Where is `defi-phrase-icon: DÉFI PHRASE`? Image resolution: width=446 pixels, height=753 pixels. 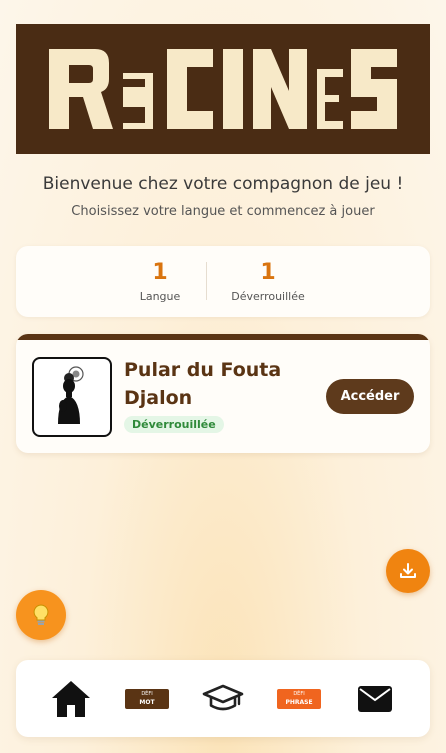 defi-phrase-icon: DÉFI PHRASE is located at coordinates (299, 698).